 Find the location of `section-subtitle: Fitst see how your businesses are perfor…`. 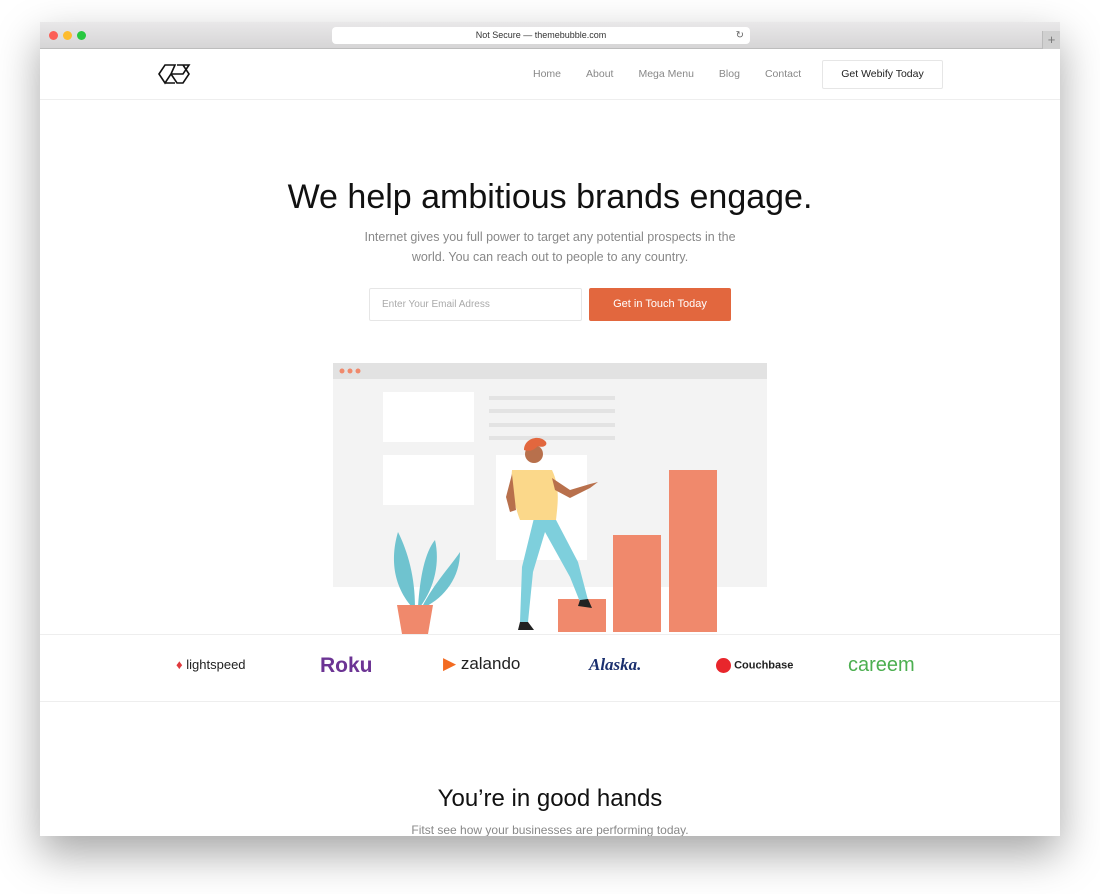

section-subtitle: Fitst see how your businesses are perfor… is located at coordinates (550, 829).